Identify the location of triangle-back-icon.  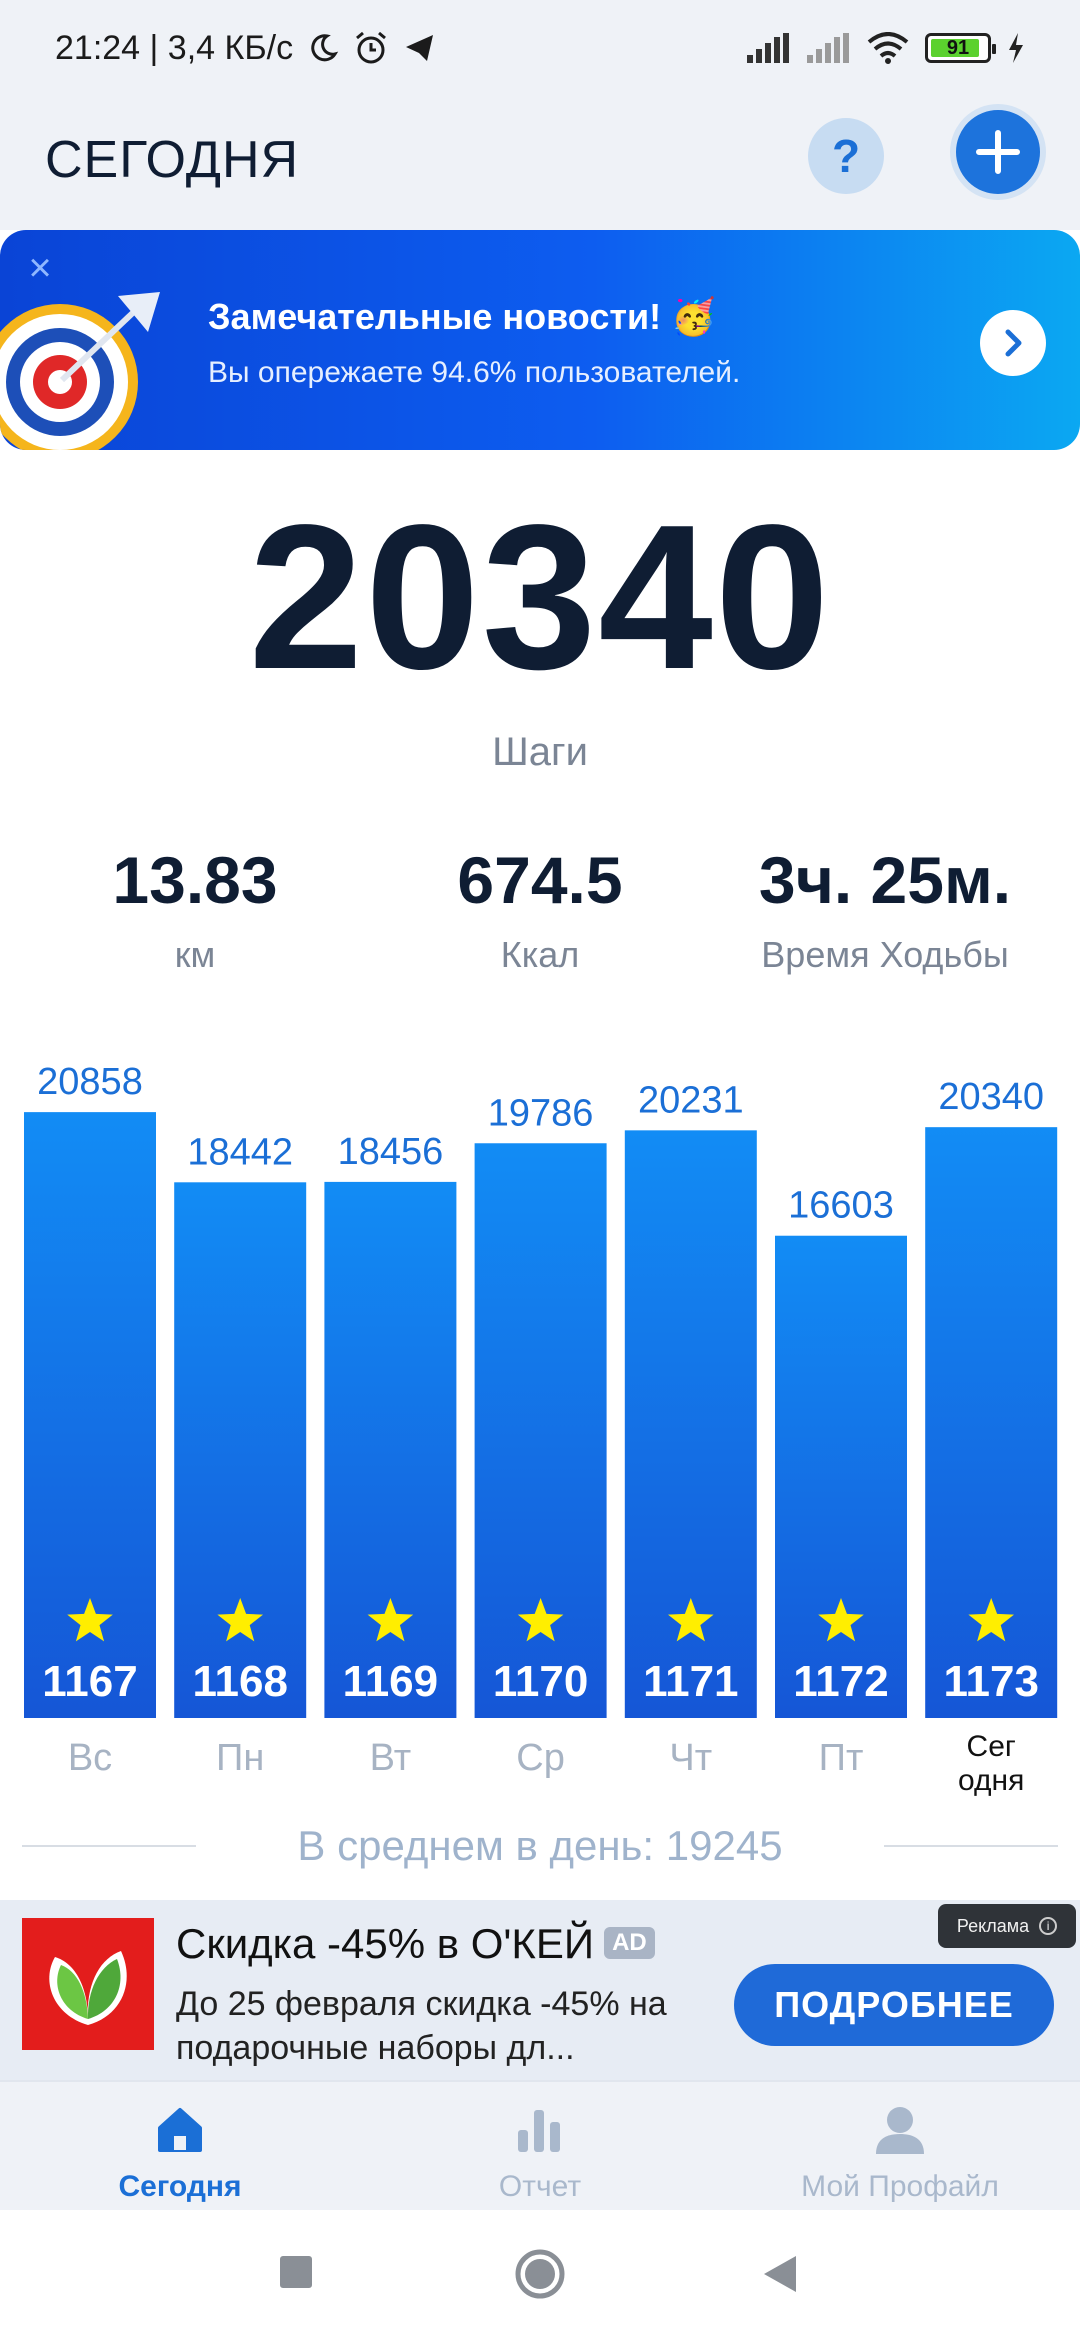
(780, 2274).